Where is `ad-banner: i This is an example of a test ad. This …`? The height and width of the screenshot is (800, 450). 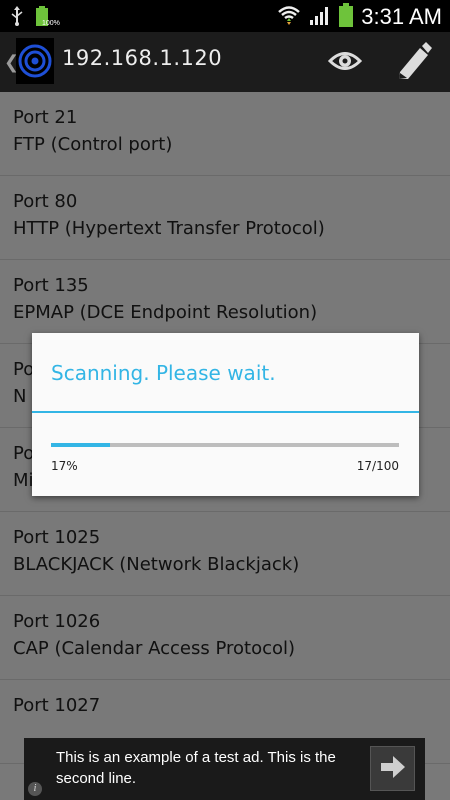
ad-banner: i This is an example of a test ad. This … is located at coordinates (224, 769).